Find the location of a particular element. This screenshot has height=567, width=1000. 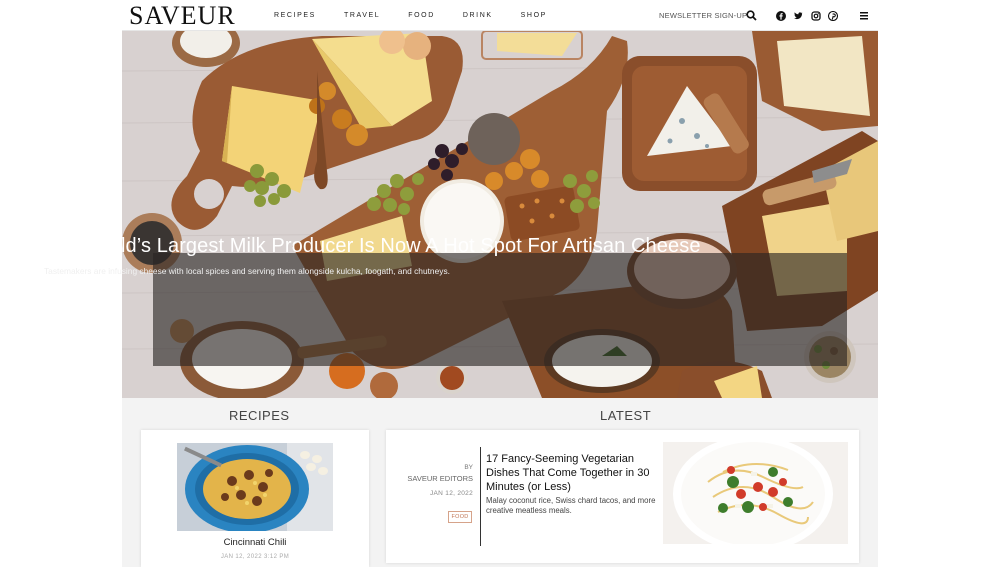

site-logo: SAVEUR is located at coordinates (182, 16).